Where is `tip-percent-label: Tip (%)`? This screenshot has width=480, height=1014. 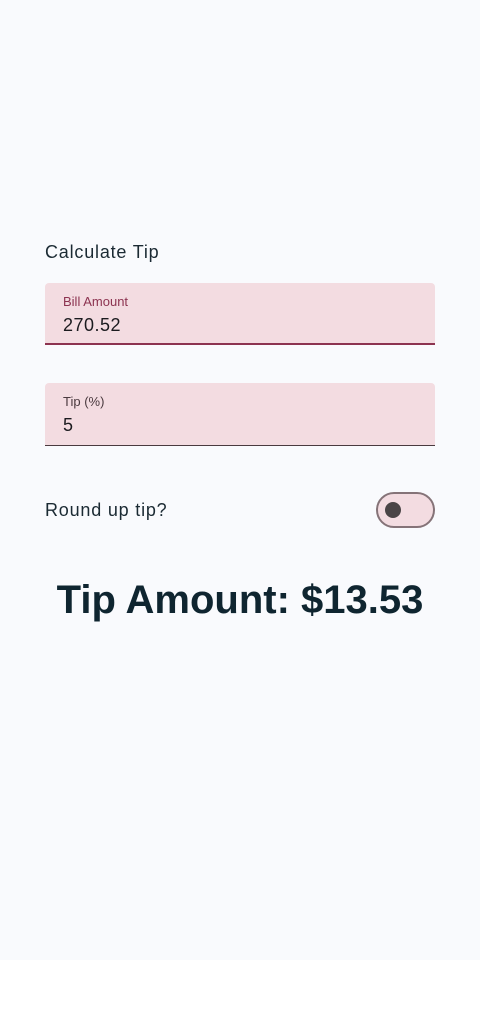 tip-percent-label: Tip (%) is located at coordinates (84, 401).